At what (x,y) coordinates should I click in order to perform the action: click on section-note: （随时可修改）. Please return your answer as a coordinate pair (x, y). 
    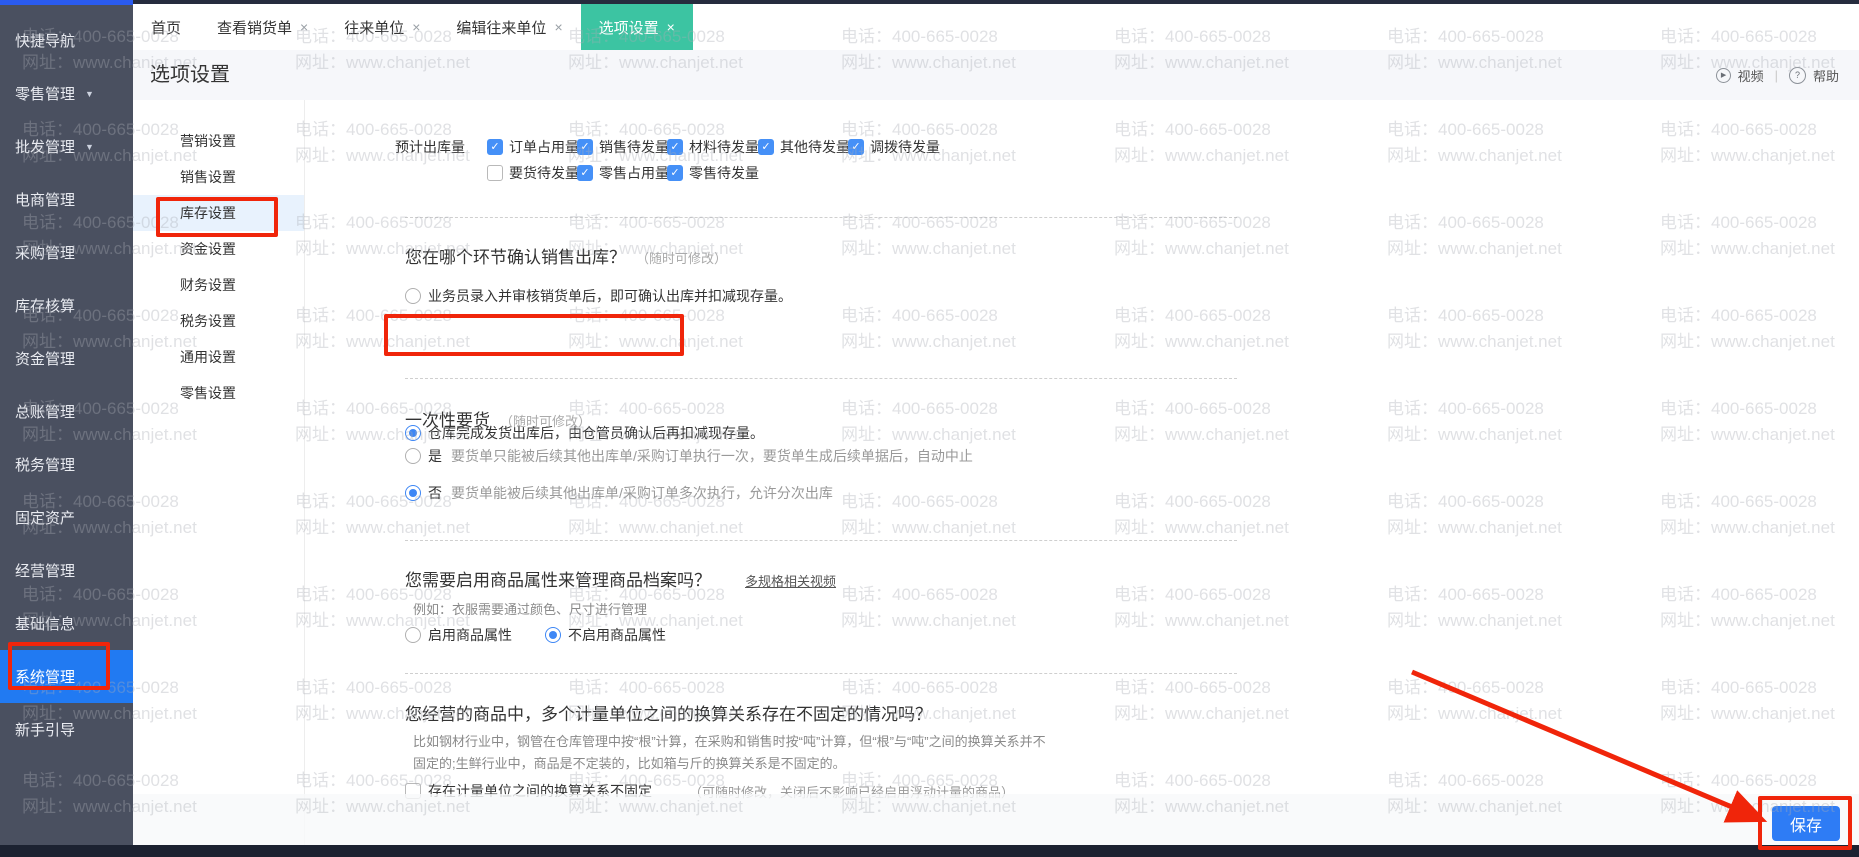
    Looking at the image, I should click on (546, 421).